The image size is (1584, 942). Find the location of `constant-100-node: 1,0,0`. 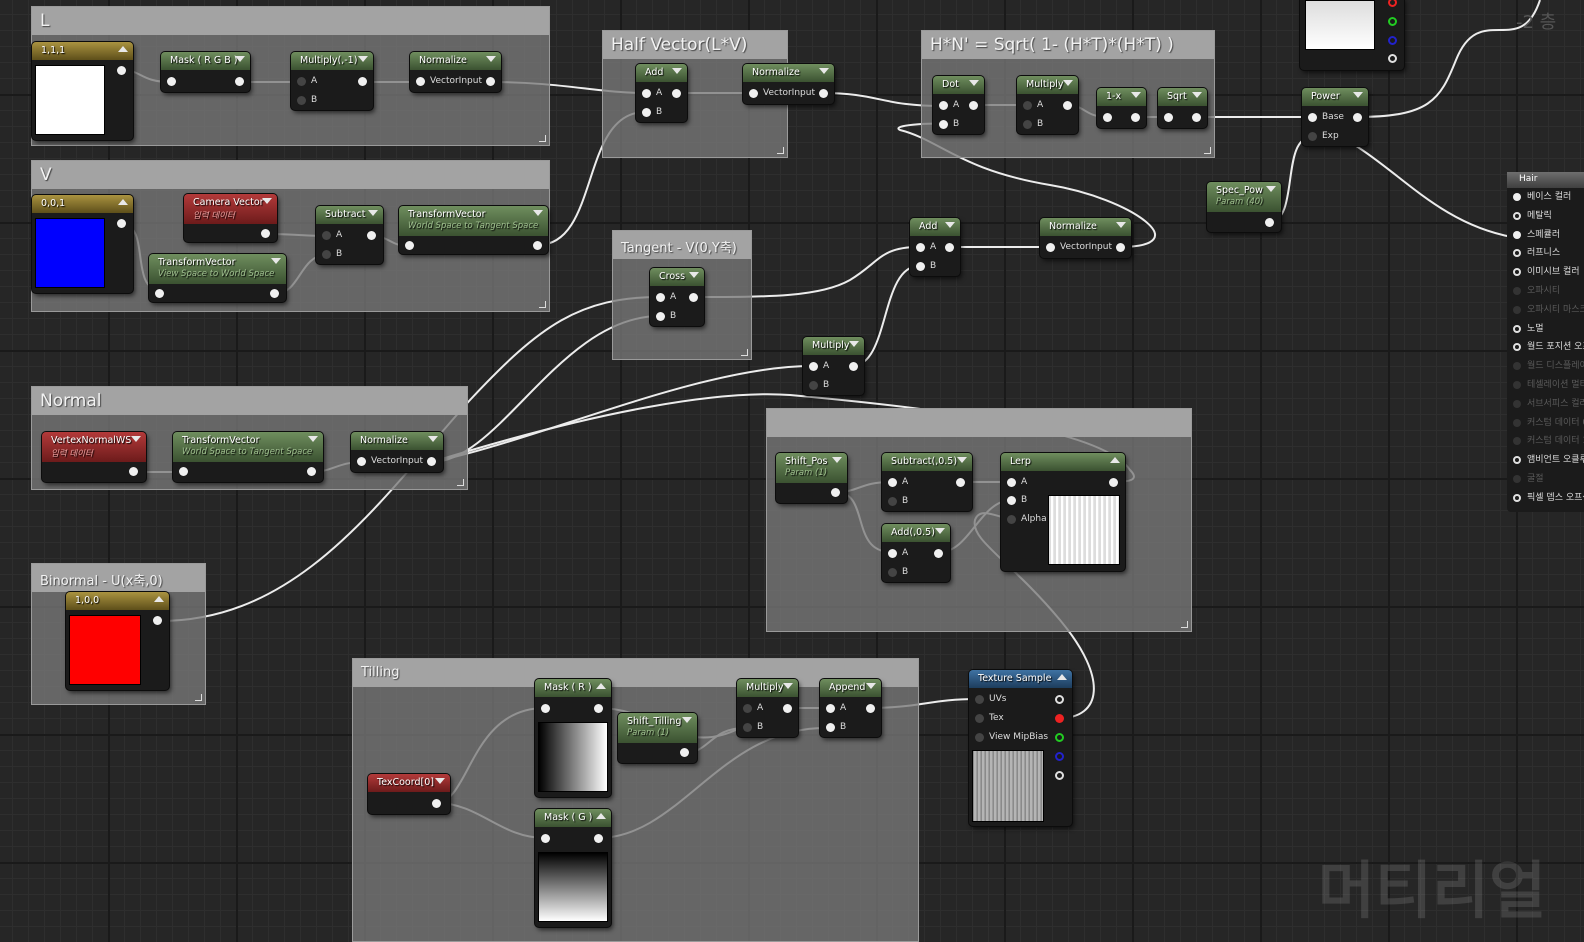

constant-100-node: 1,0,0 is located at coordinates (117, 641).